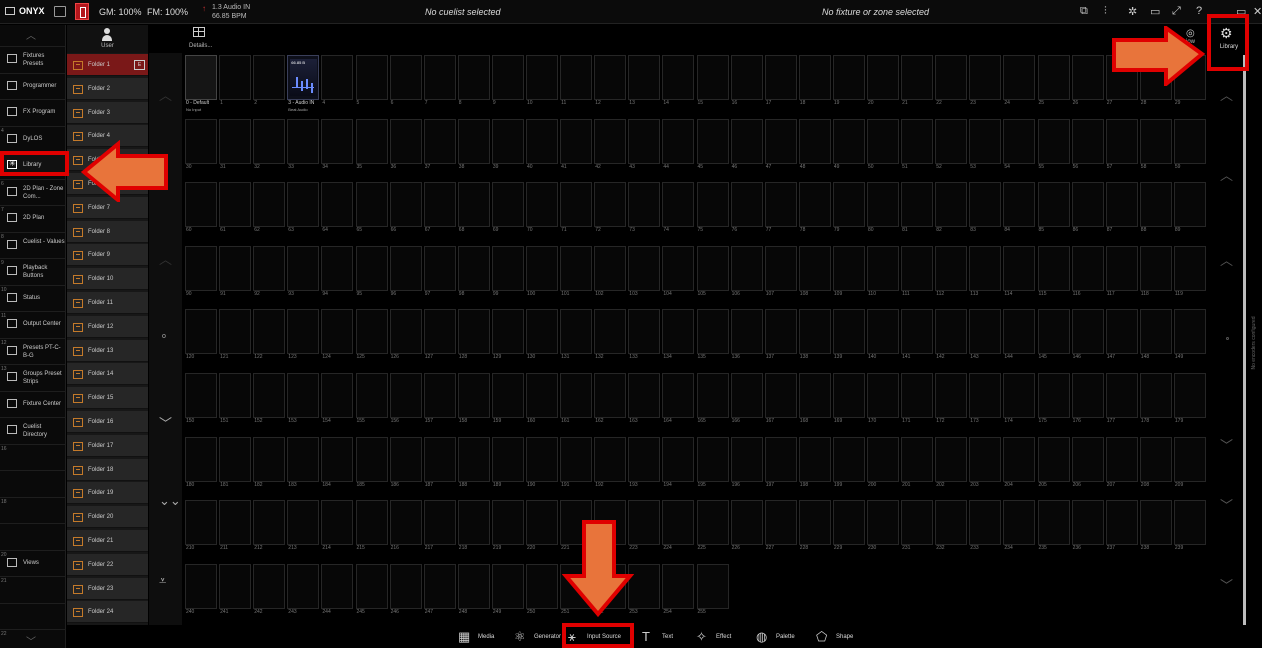 Image resolution: width=1262 pixels, height=648 pixels. What do you see at coordinates (33, 270) in the screenshot?
I see `sidebar-item-playback-buttons: 9 Playback Buttons` at bounding box center [33, 270].